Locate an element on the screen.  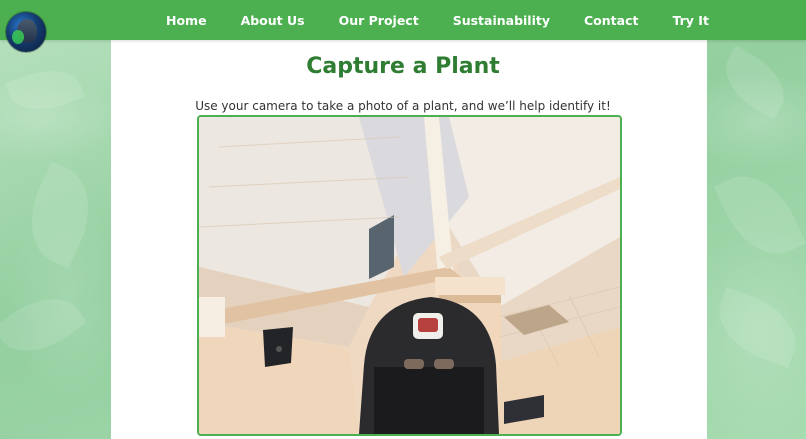
avatar is located at coordinates (26, 32).